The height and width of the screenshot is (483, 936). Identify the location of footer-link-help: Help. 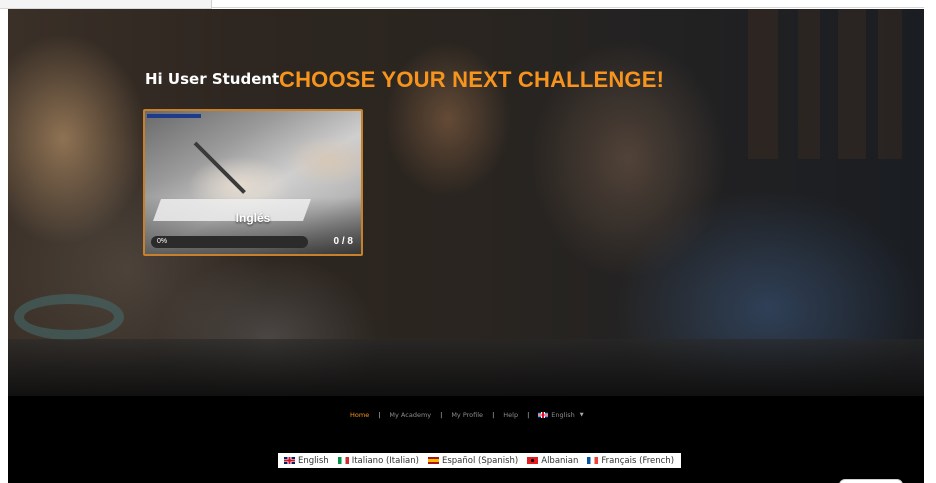
(510, 415).